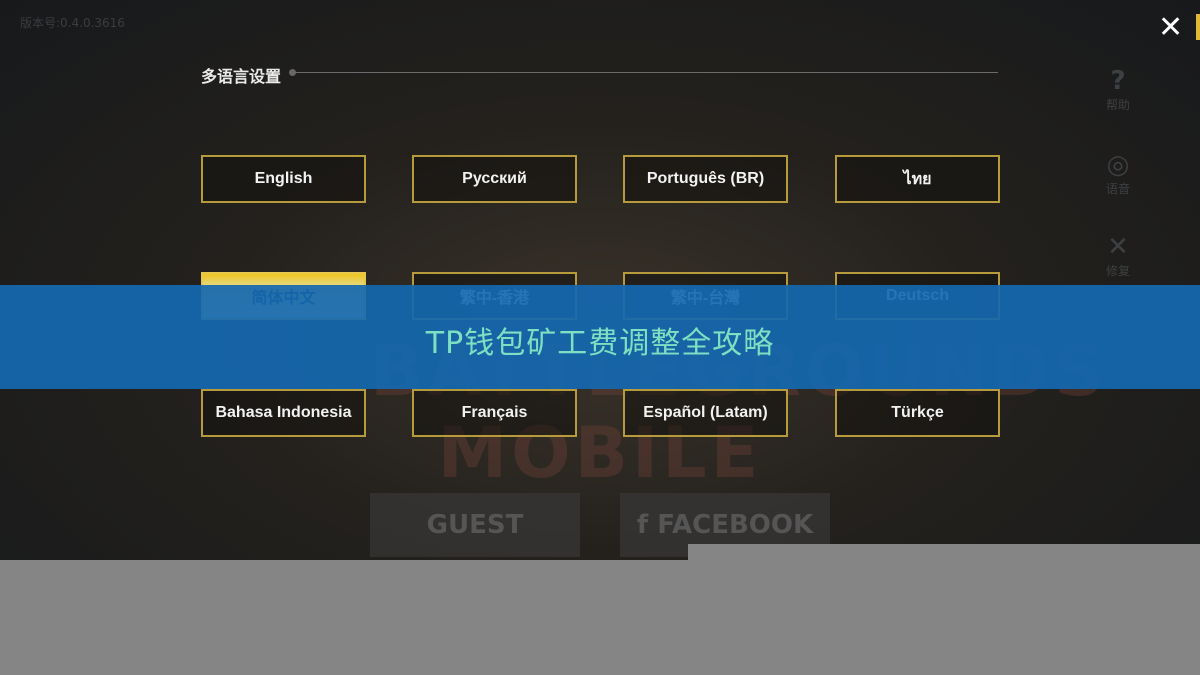 The width and height of the screenshot is (1200, 675). Describe the element at coordinates (241, 76) in the screenshot. I see `dialog-title: 多语言设置` at that location.